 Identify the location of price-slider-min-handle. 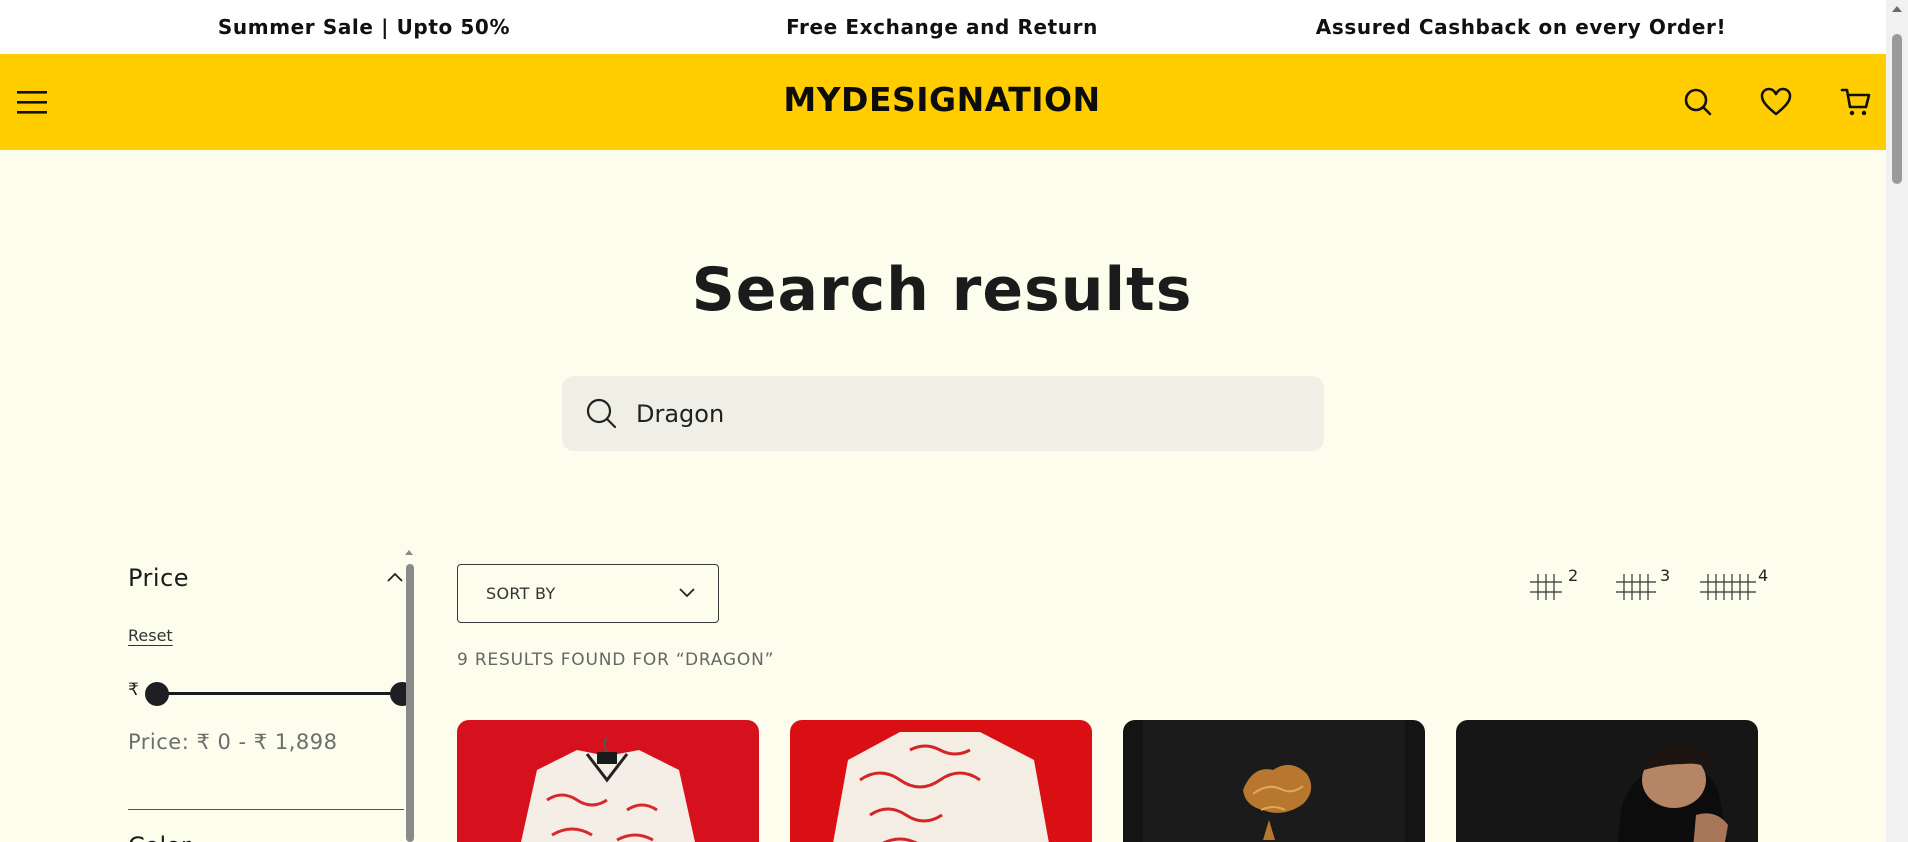
(157, 694).